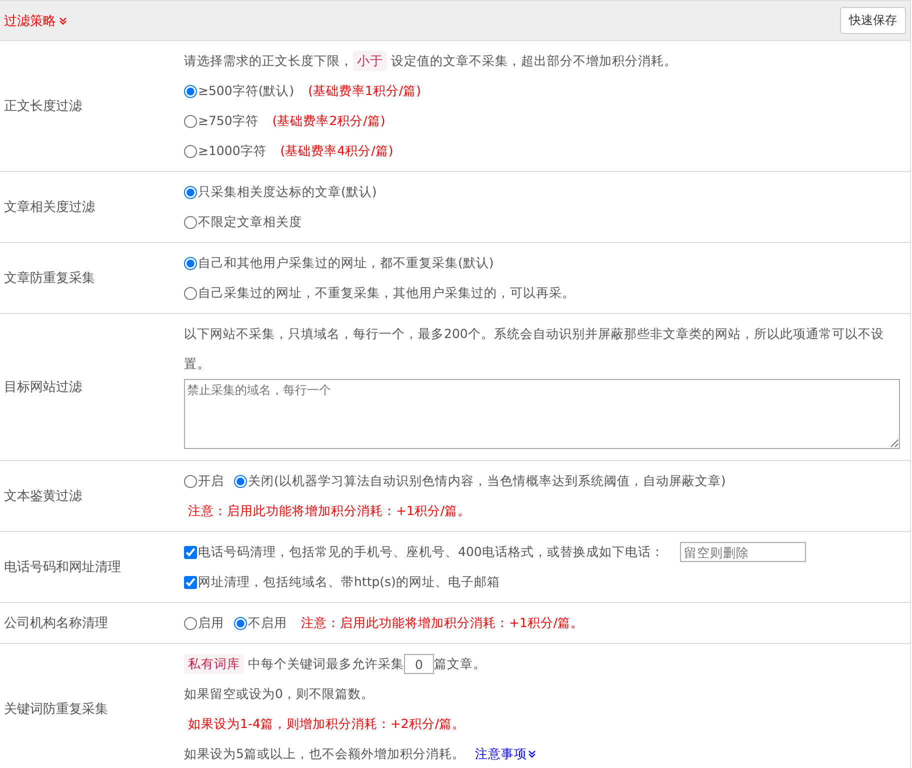  I want to click on warning-text: (基础费率1积分/篇), so click(365, 91).